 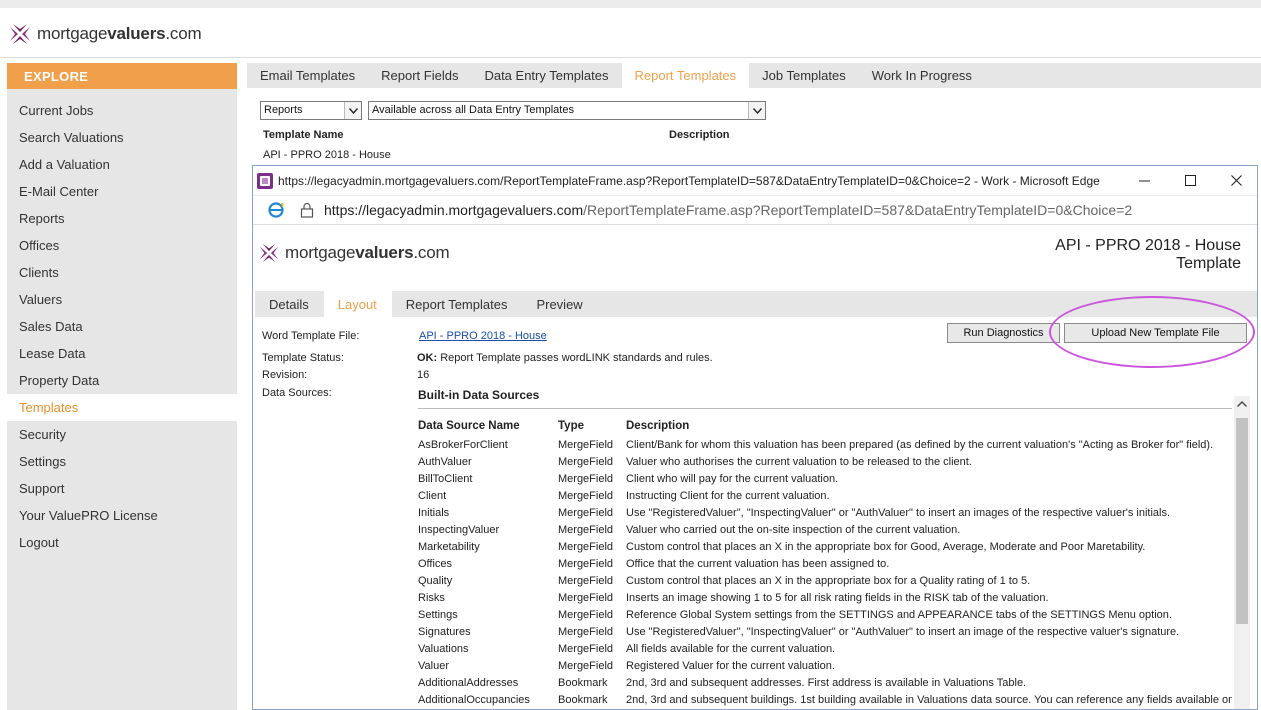 I want to click on sidebar-item-property-data: Property Data, so click(x=122, y=380).